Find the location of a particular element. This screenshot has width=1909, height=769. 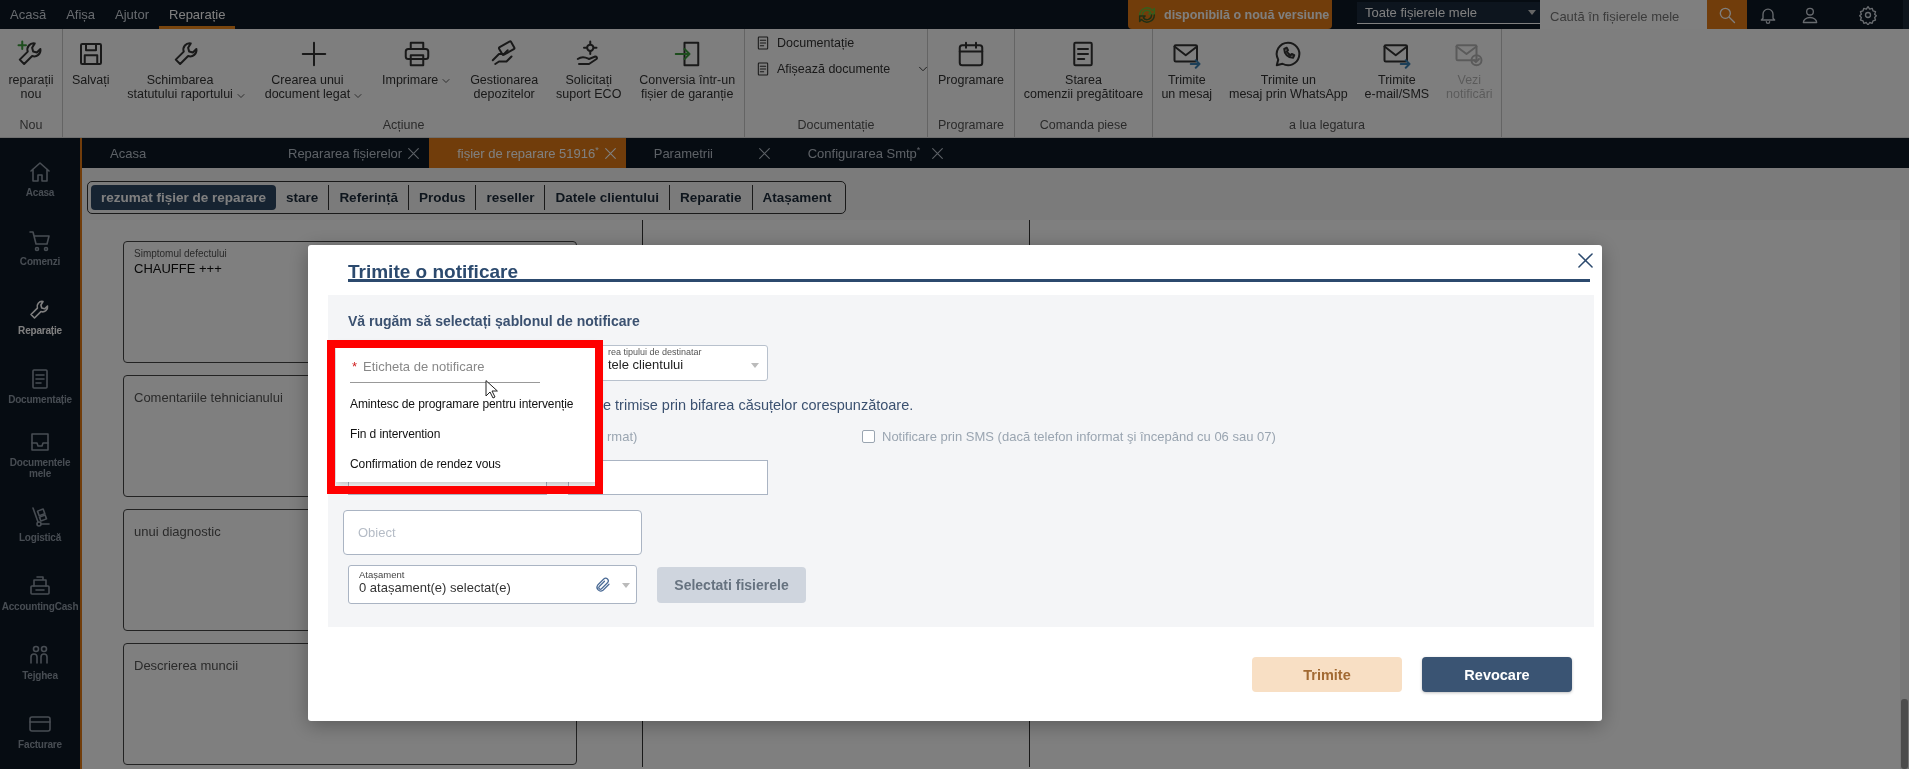

instruction-text: e trimise prin bifarea căsuțelor corespunzătoare. is located at coordinates (758, 405).